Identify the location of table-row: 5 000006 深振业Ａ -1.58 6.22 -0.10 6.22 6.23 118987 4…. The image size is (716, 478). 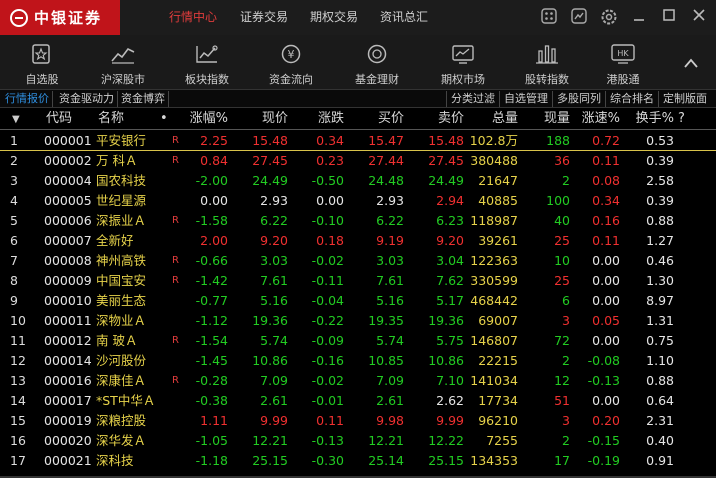
(358, 221).